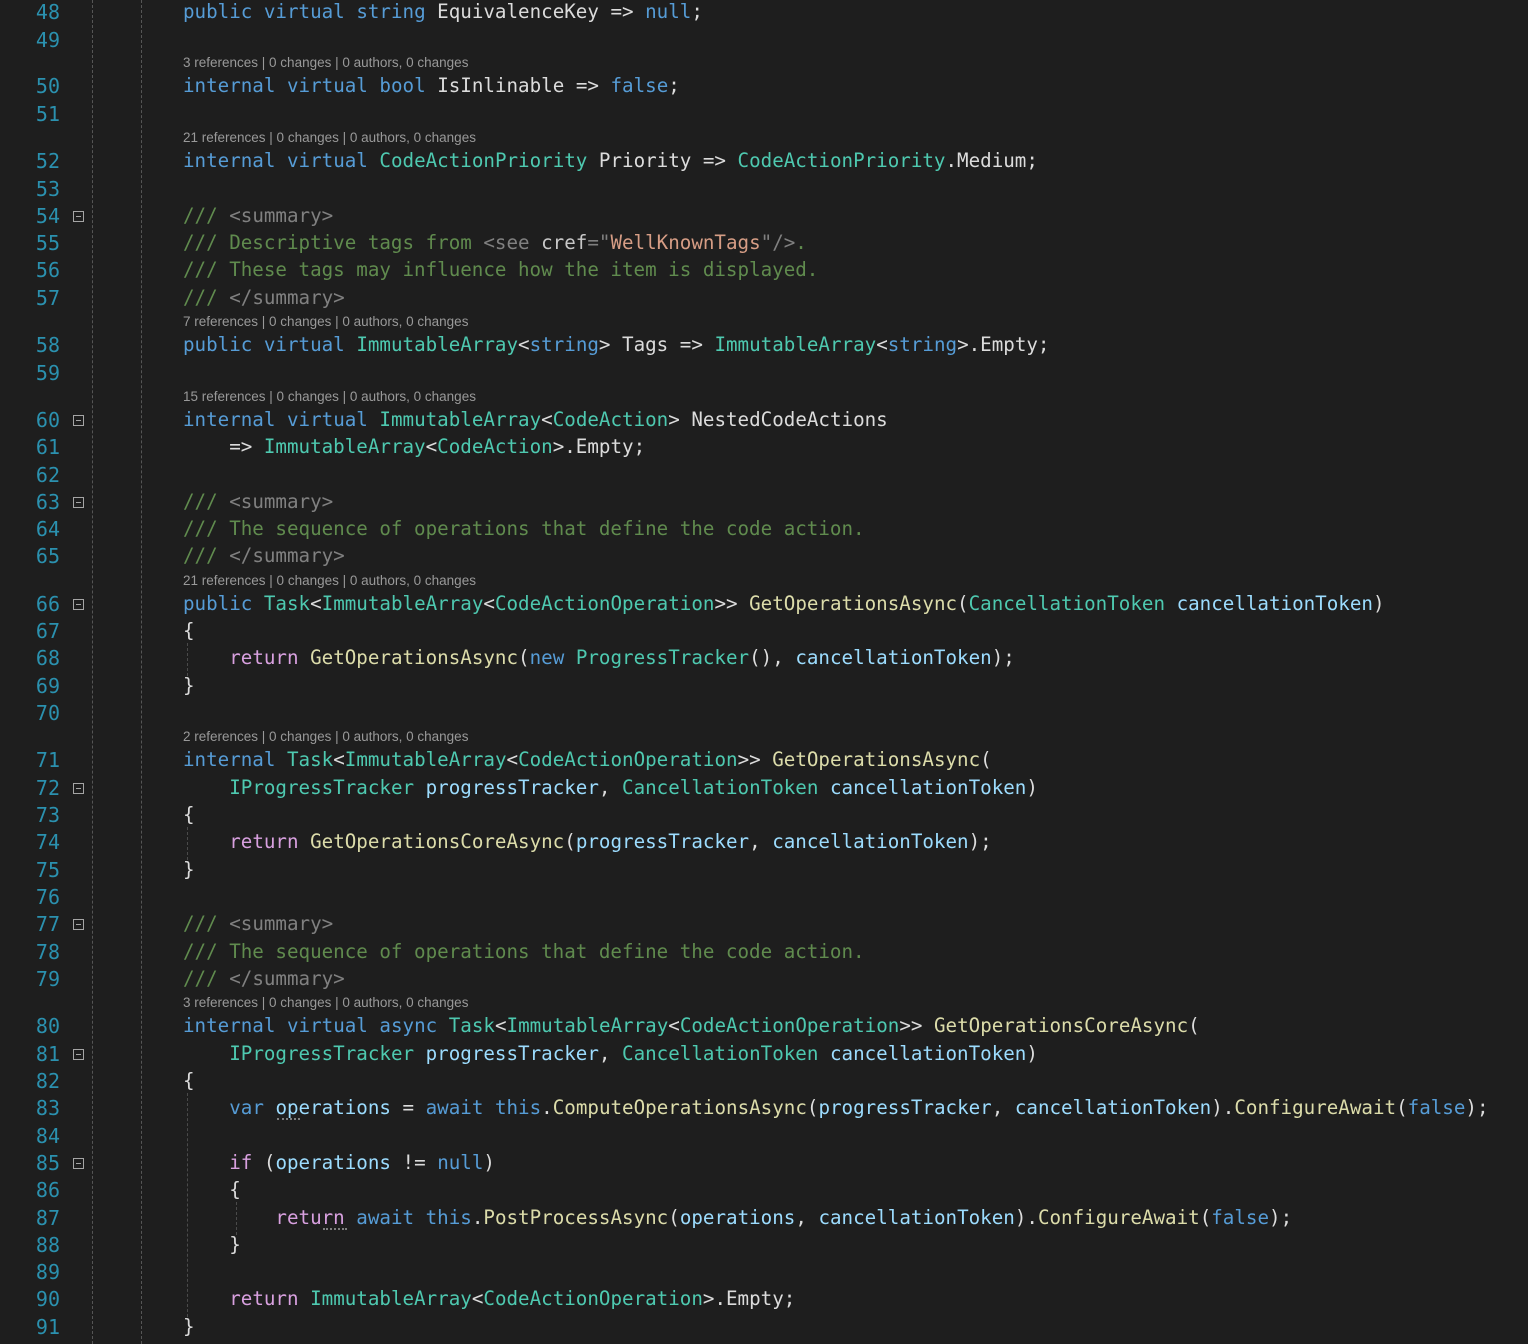 Image resolution: width=1528 pixels, height=1344 pixels. I want to click on code-token: CodeAction, so click(610, 419).